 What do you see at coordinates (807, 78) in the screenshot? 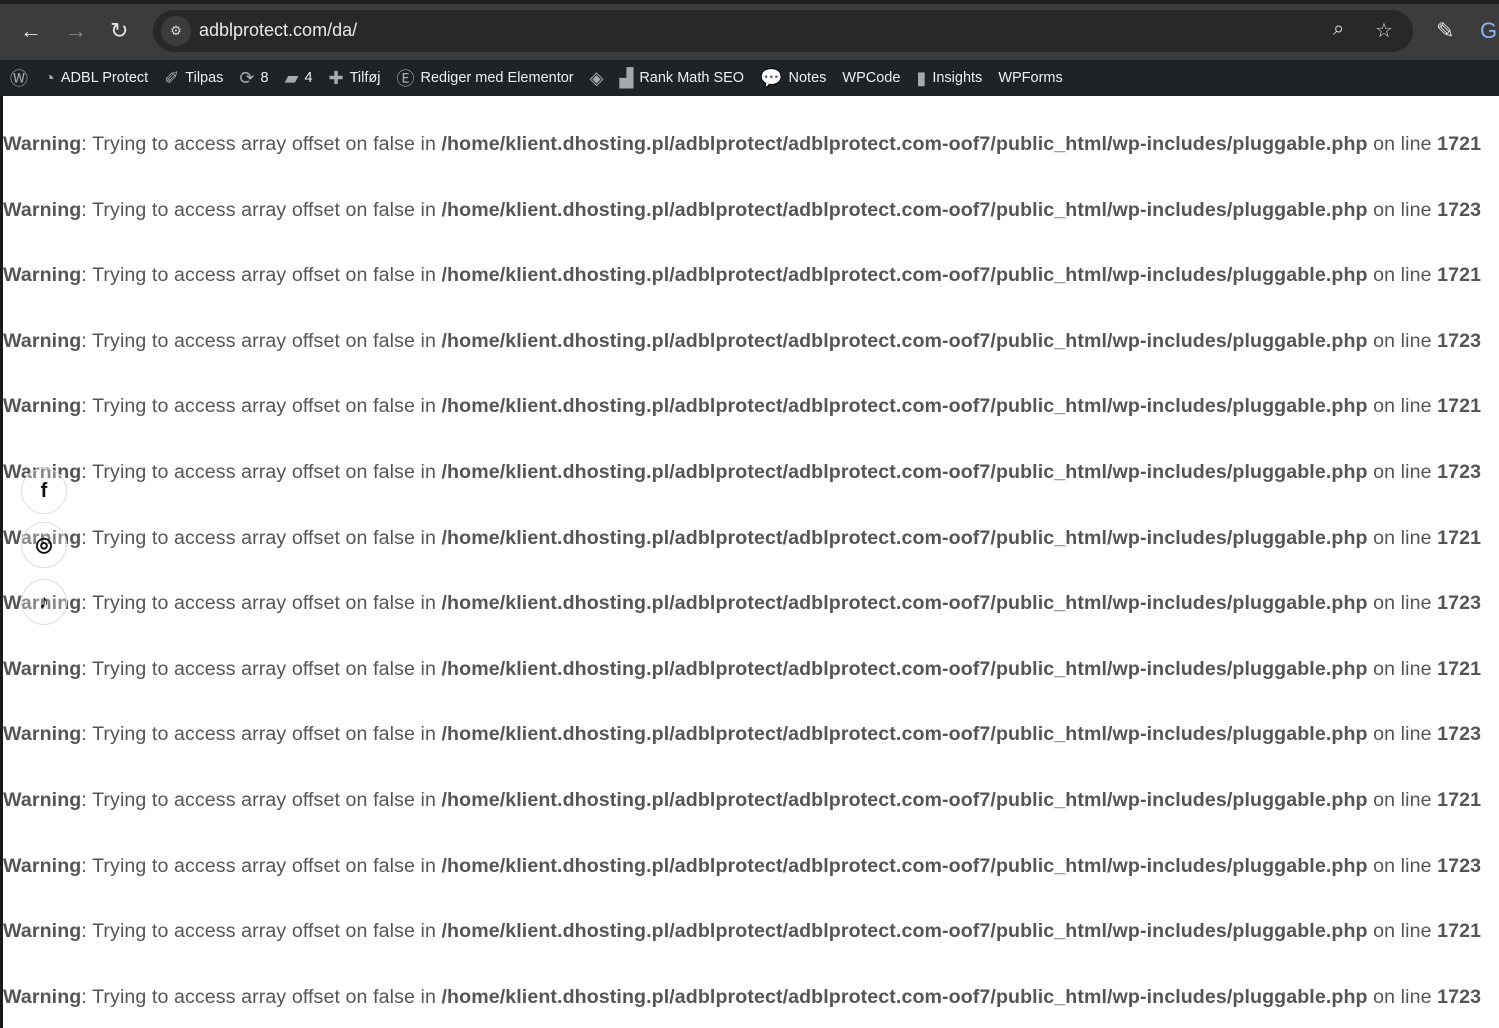
I see `adminbar-item-label: Notes` at bounding box center [807, 78].